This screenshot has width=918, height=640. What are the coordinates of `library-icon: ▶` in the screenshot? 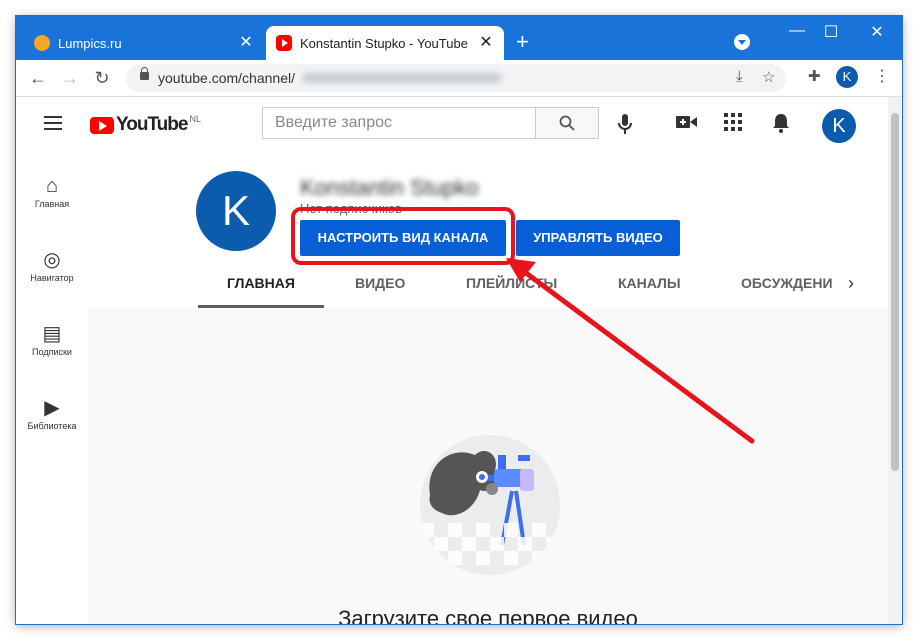 It's located at (52, 408).